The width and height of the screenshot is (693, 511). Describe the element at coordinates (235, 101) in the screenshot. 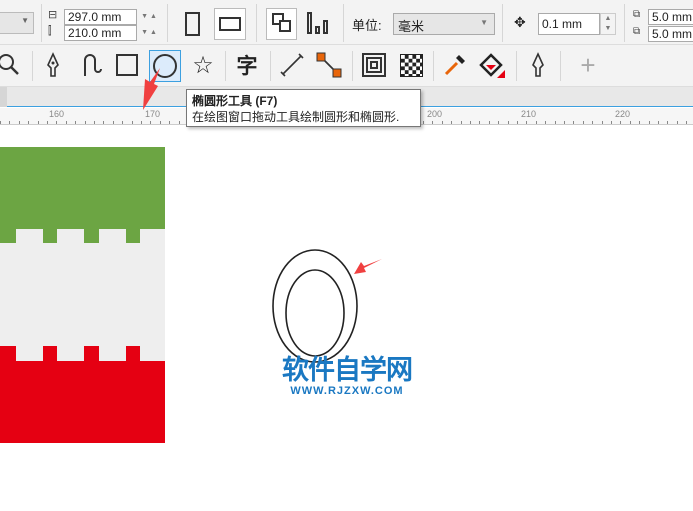

I see `tooltip-title: 椭圆形工具 (F7)` at that location.